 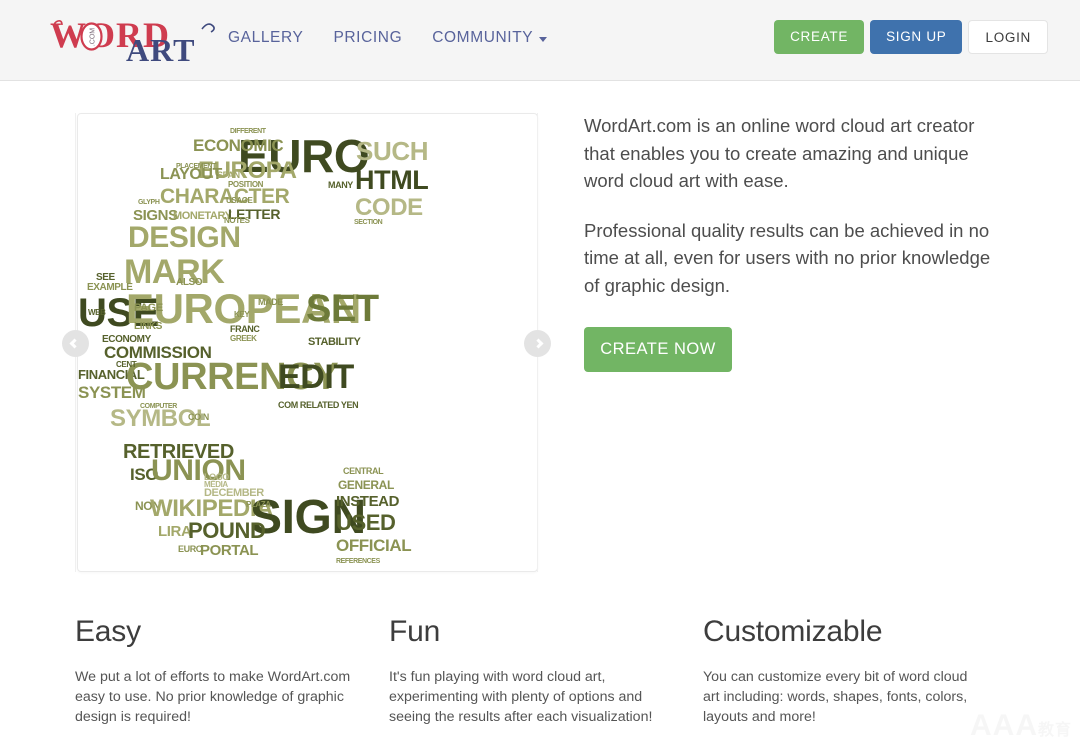 What do you see at coordinates (415, 631) in the screenshot?
I see `feature-fun-title: Fun` at bounding box center [415, 631].